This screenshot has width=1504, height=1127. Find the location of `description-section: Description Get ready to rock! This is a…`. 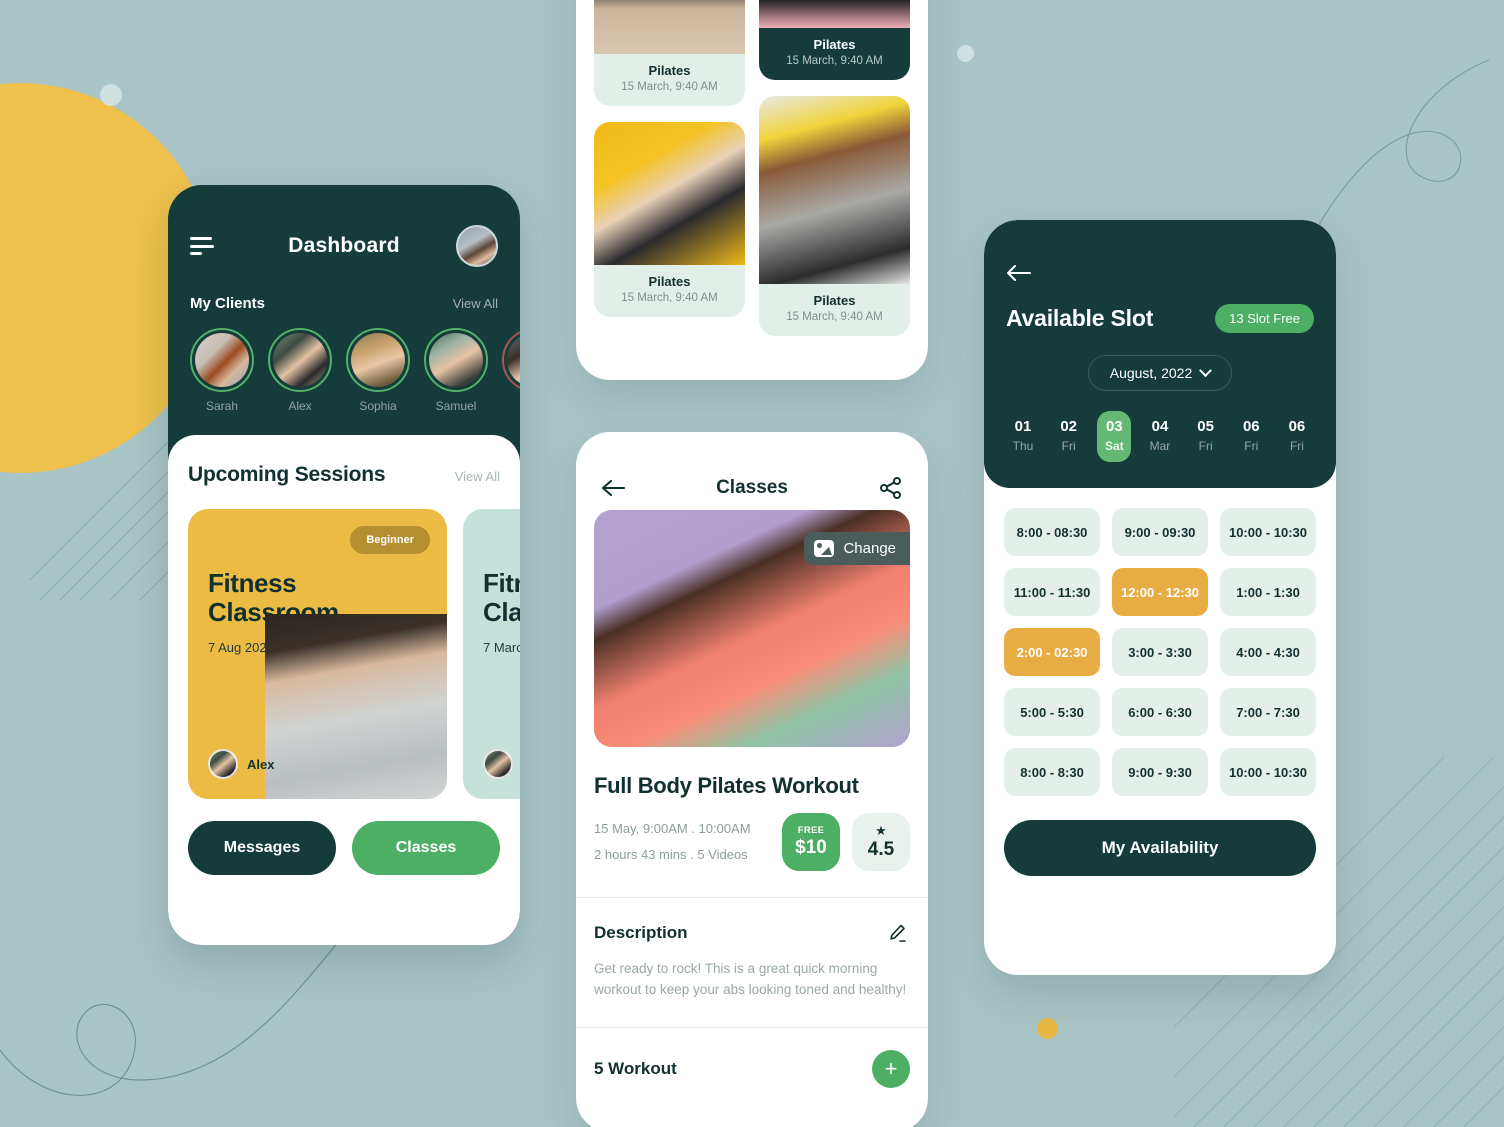

description-section: Description Get ready to rock! This is a… is located at coordinates (752, 962).